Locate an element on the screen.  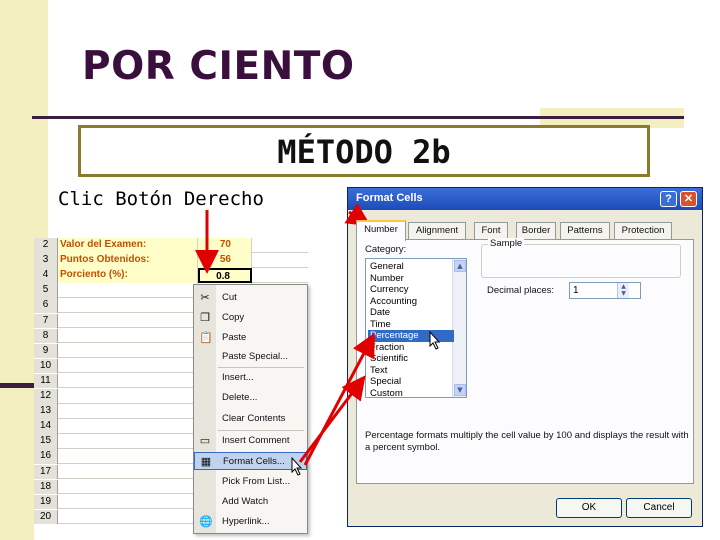
dialog-title: Format Cells is located at coordinates (389, 198).